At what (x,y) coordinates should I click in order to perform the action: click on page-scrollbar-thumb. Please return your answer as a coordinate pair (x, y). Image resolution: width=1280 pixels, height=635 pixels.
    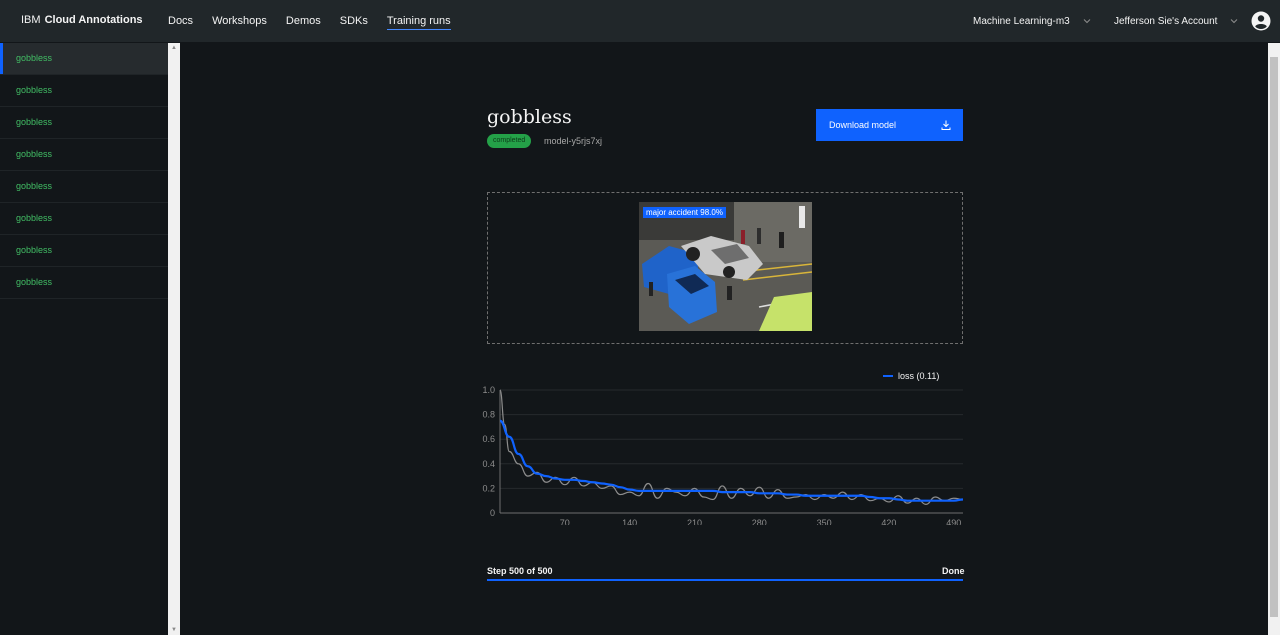
    Looking at the image, I should click on (1274, 337).